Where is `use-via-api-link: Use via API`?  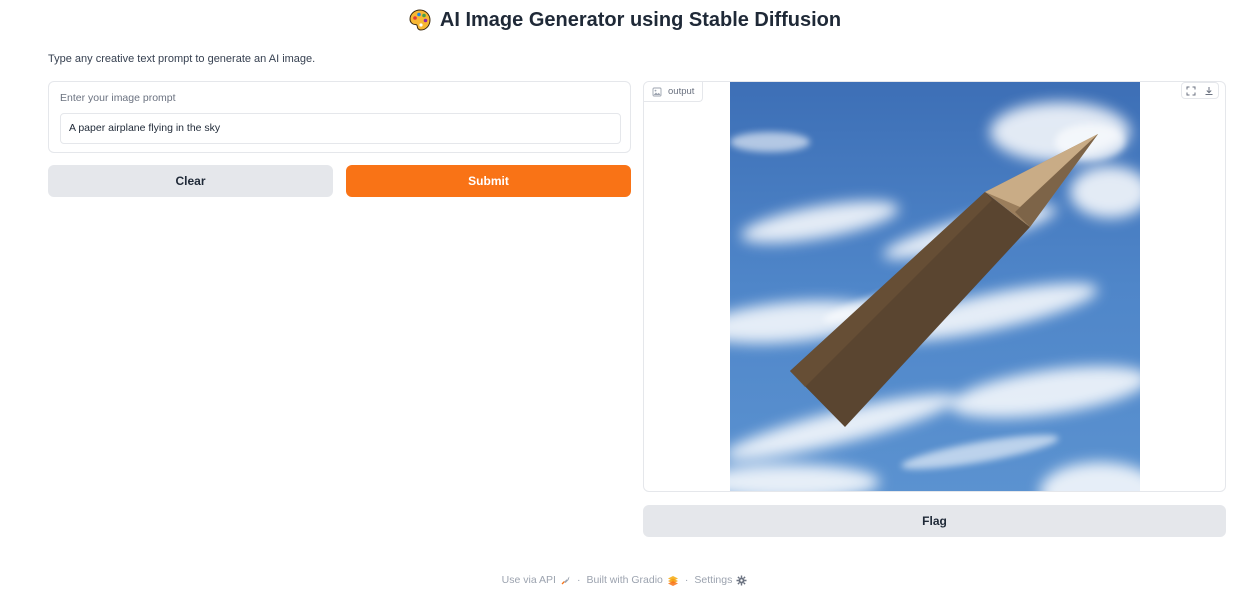
use-via-api-link: Use via API is located at coordinates (536, 580).